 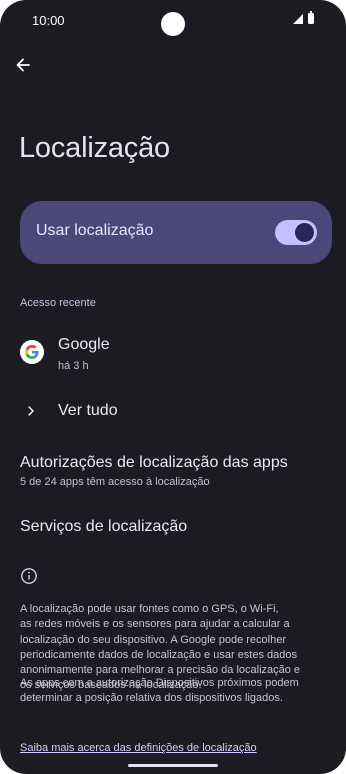 I want to click on use-location-card: Usar localização, so click(x=176, y=232).